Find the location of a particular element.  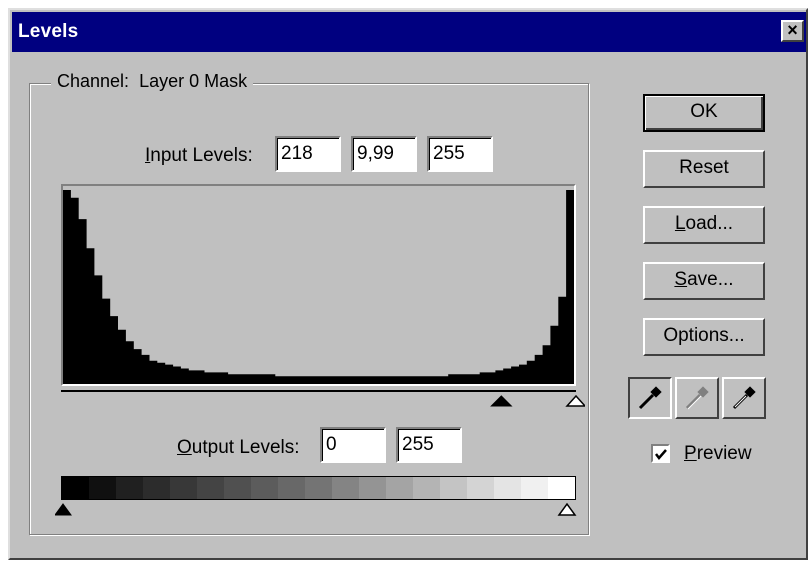

output-black-field: 0 is located at coordinates (353, 445).